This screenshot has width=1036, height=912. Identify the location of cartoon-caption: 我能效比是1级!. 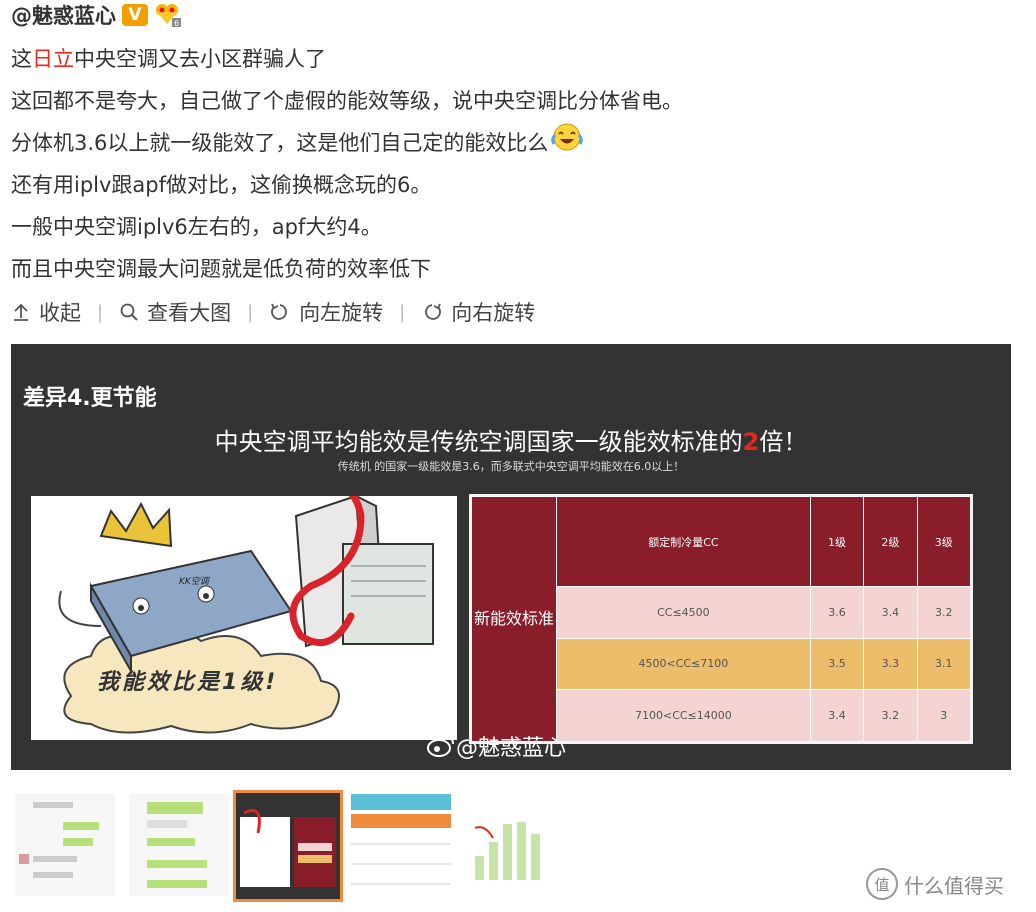
(188, 682).